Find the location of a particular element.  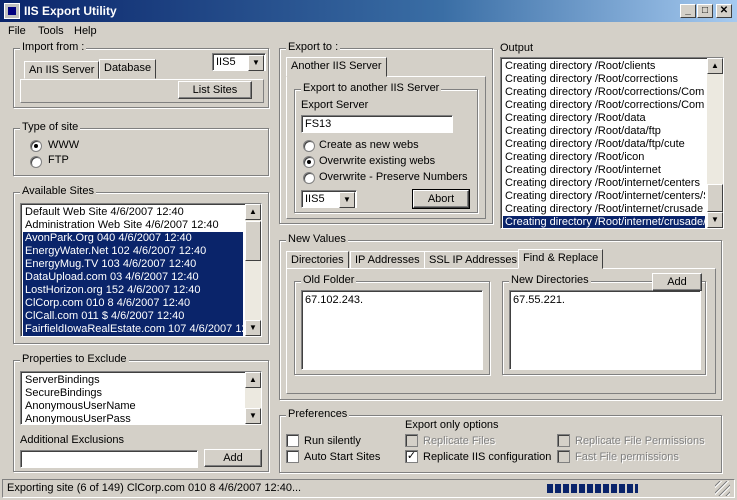

export-server-input: FS13 is located at coordinates (377, 124).